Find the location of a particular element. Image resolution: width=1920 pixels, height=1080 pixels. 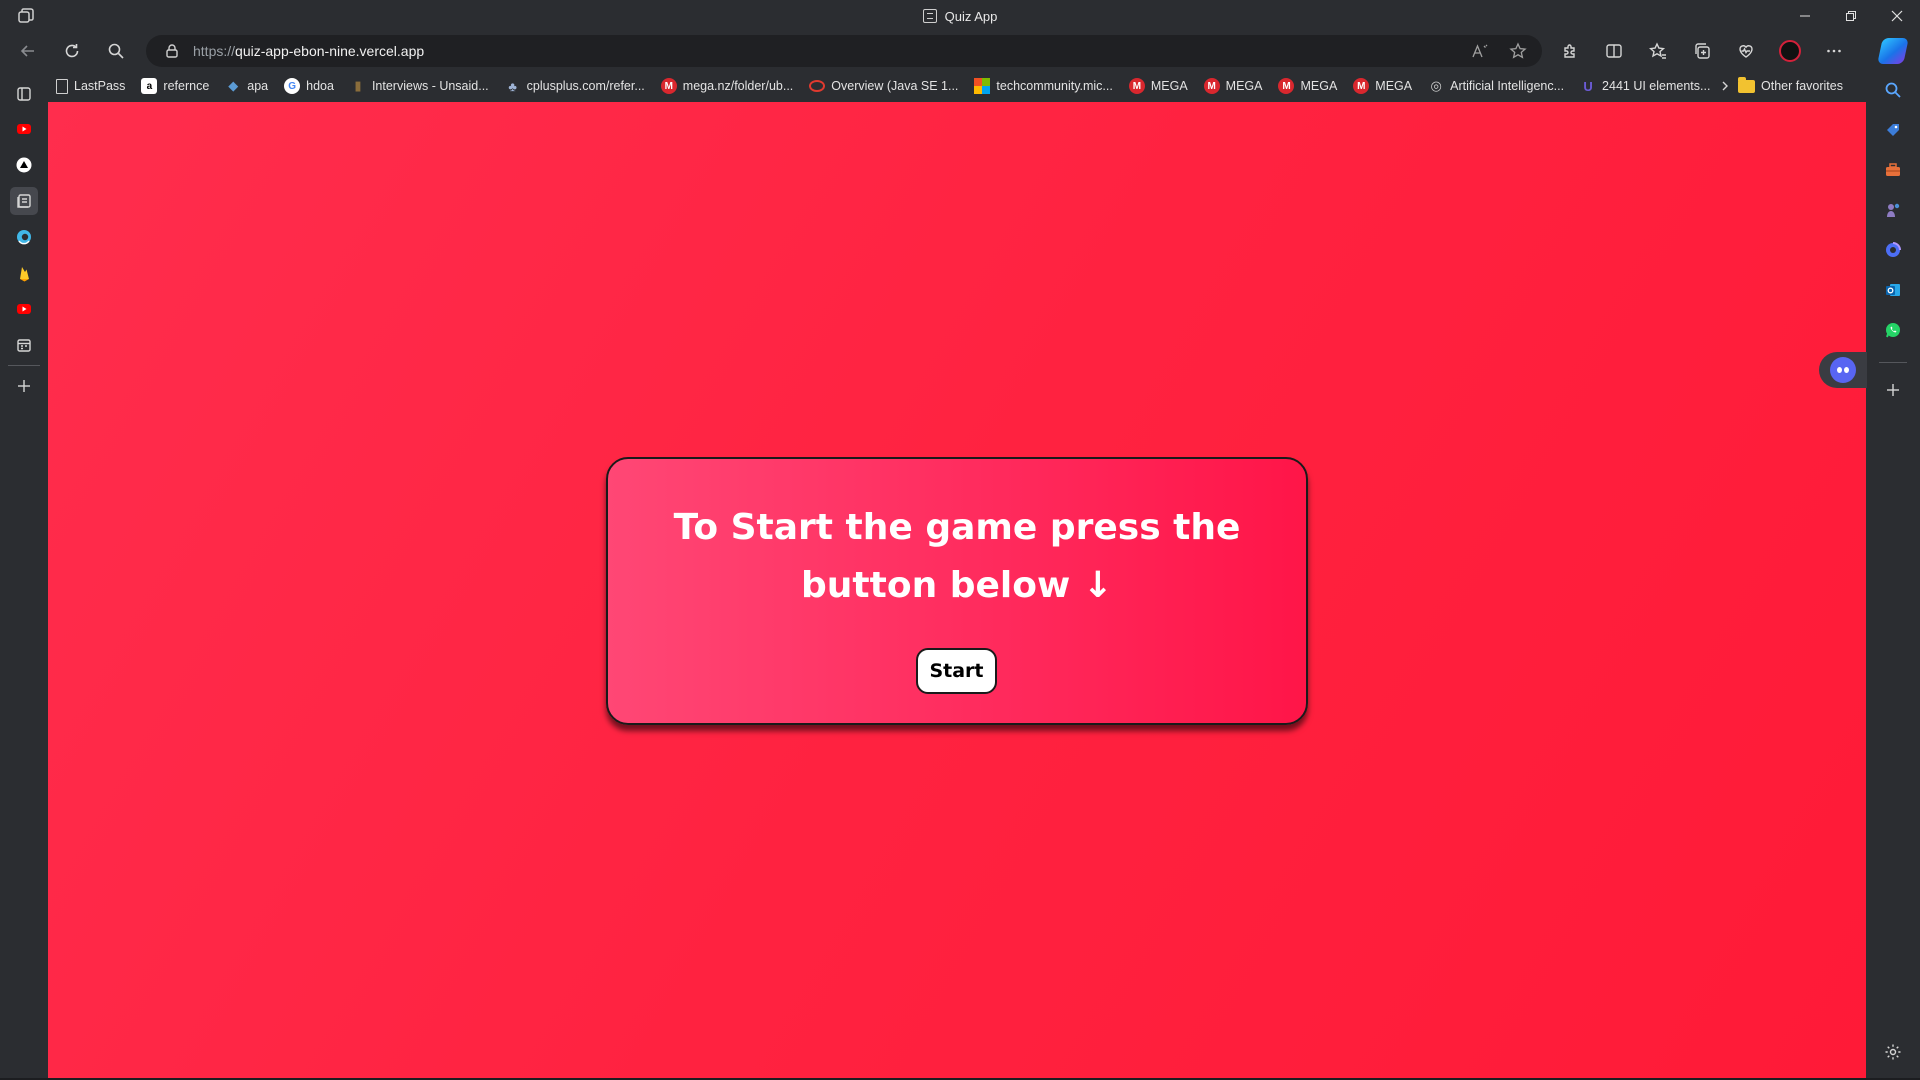

tab-calendar is located at coordinates (24, 345).